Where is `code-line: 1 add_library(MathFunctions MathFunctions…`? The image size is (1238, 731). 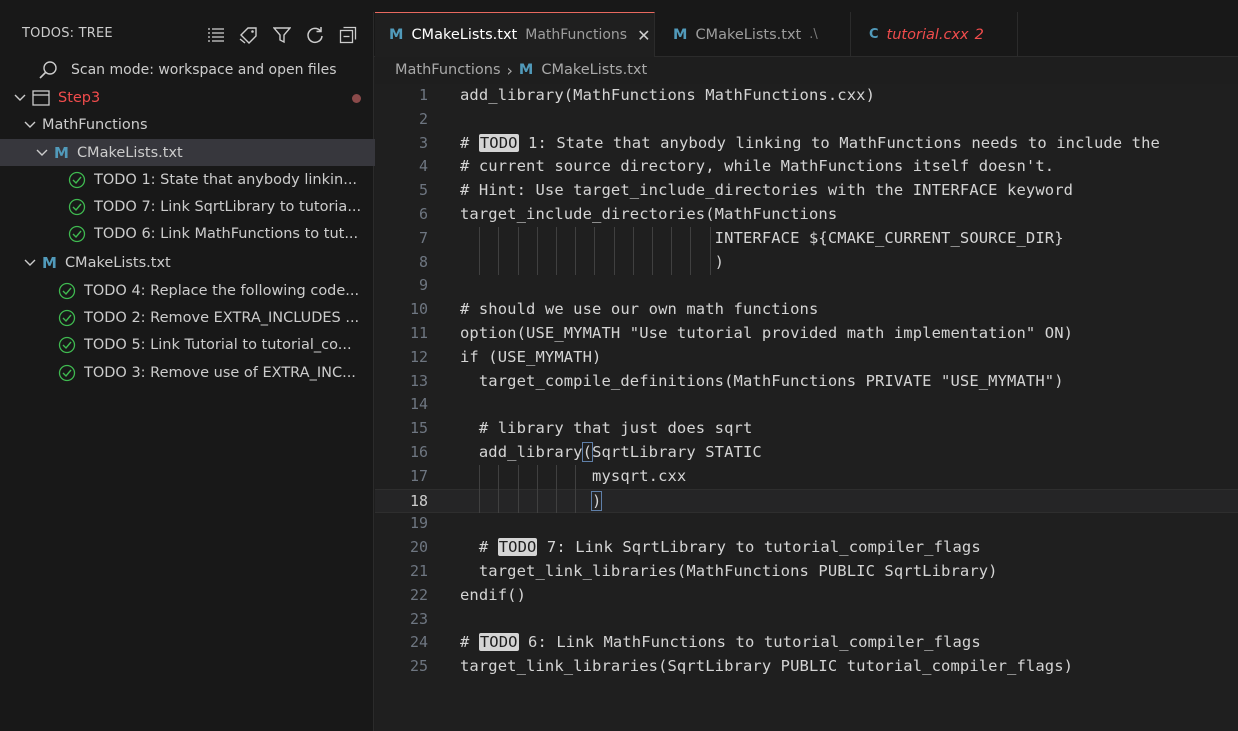 code-line: 1 add_library(MathFunctions MathFunctions… is located at coordinates (806, 96).